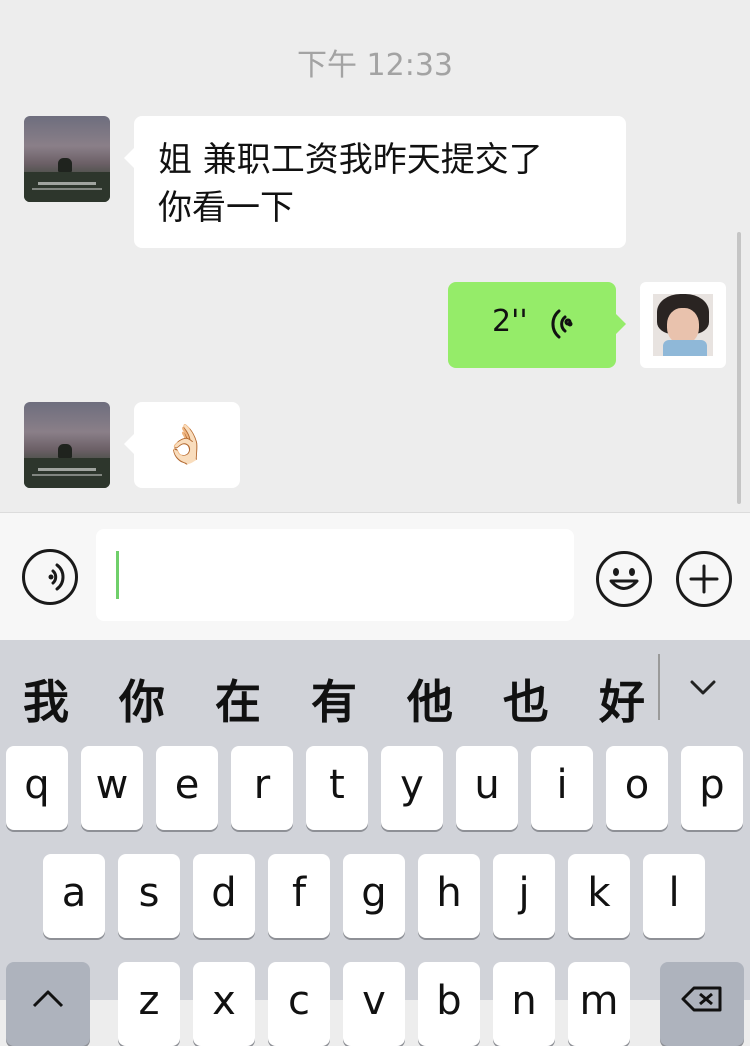 The height and width of the screenshot is (1046, 750). I want to click on key-e: e, so click(187, 788).